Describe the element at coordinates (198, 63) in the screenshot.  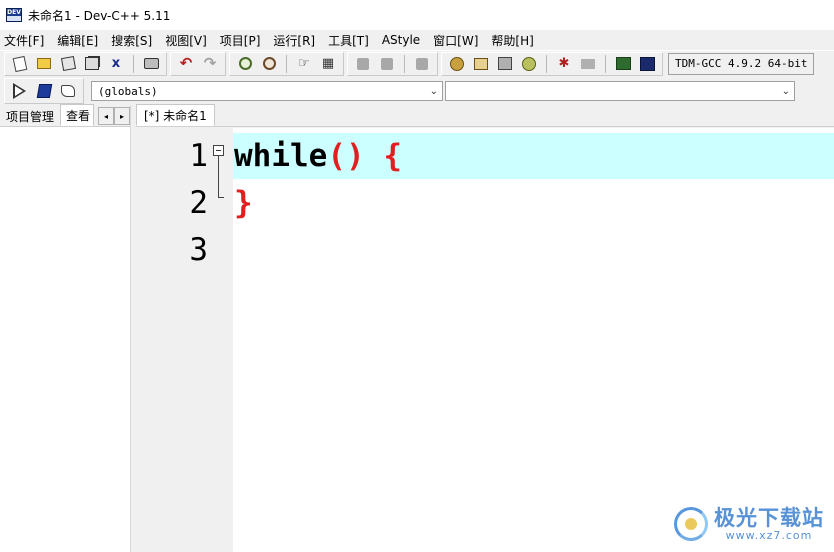
I see `edit-toolbar: ↶ ↷` at that location.